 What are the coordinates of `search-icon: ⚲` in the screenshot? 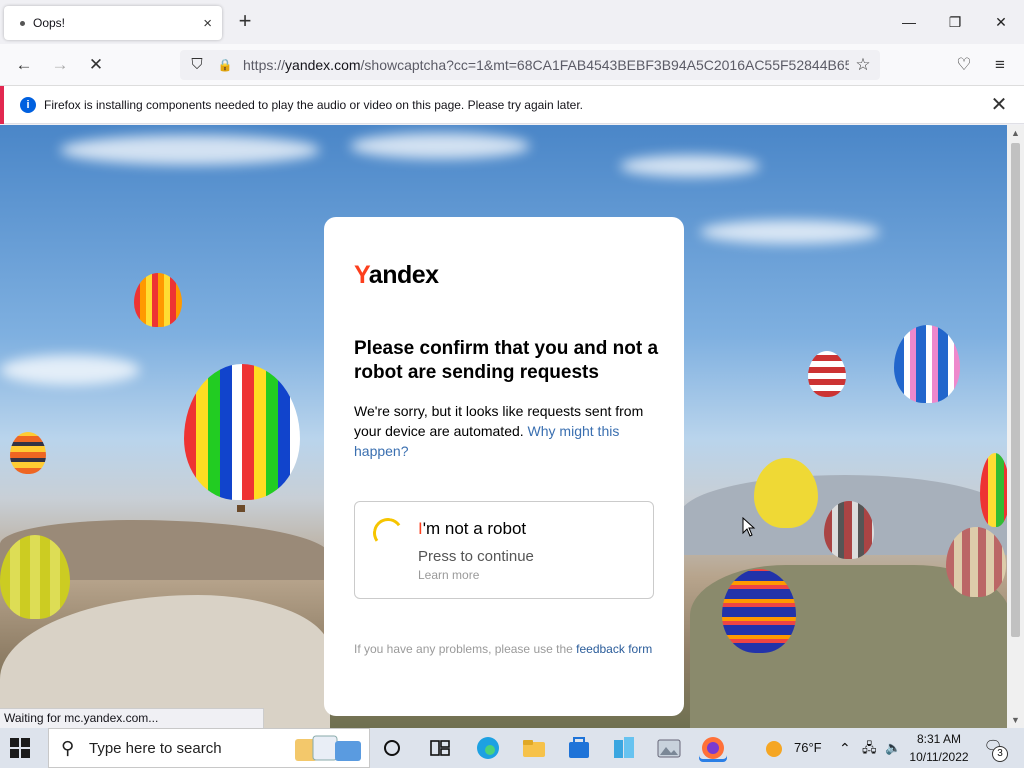 It's located at (68, 748).